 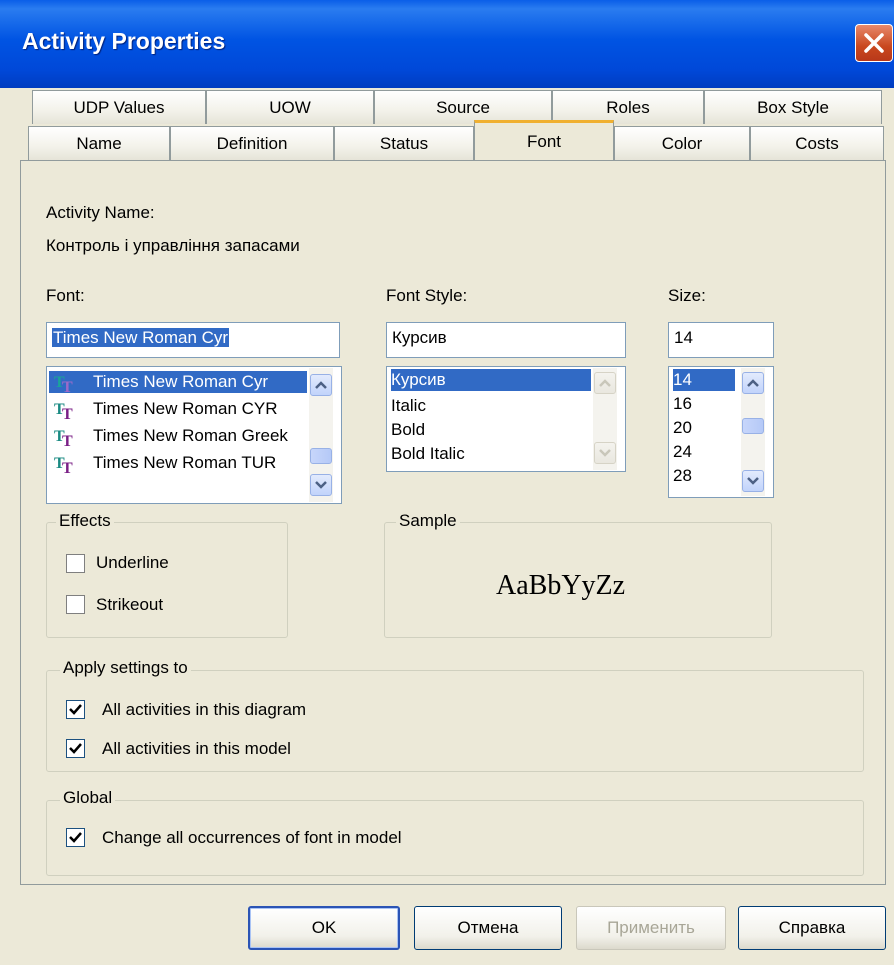 I want to click on tab-color: Color, so click(x=682, y=143).